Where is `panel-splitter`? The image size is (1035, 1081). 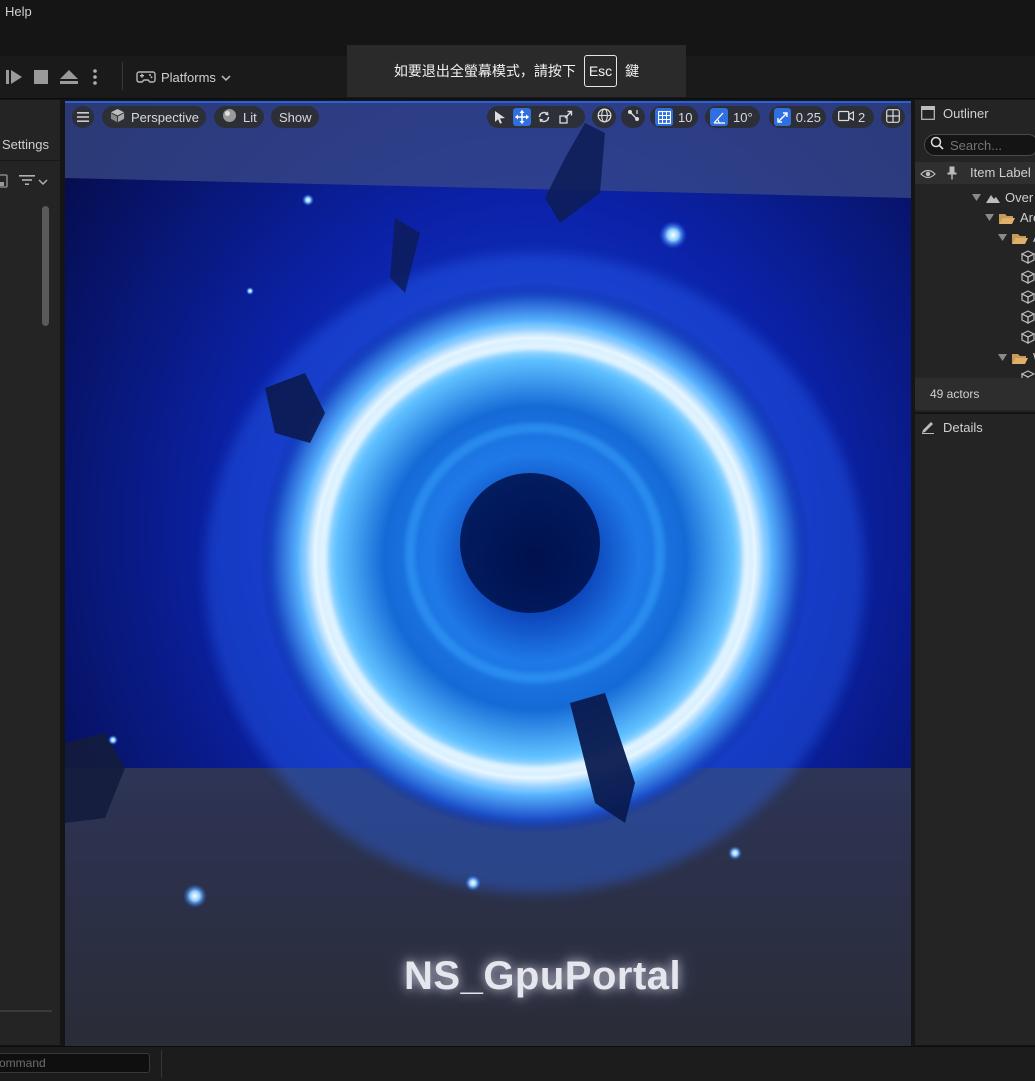
panel-splitter is located at coordinates (975, 413).